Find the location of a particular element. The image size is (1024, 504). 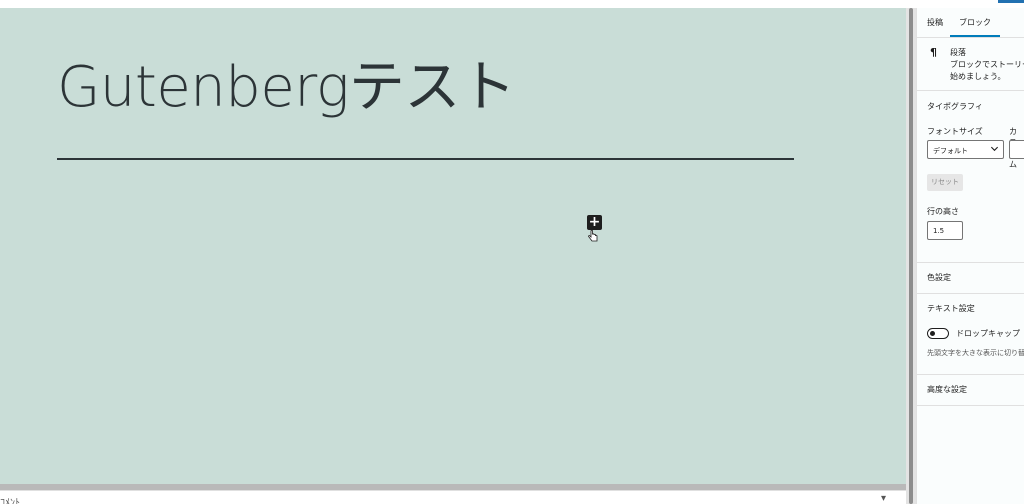

line-height-label: 行の高さ is located at coordinates (943, 211).